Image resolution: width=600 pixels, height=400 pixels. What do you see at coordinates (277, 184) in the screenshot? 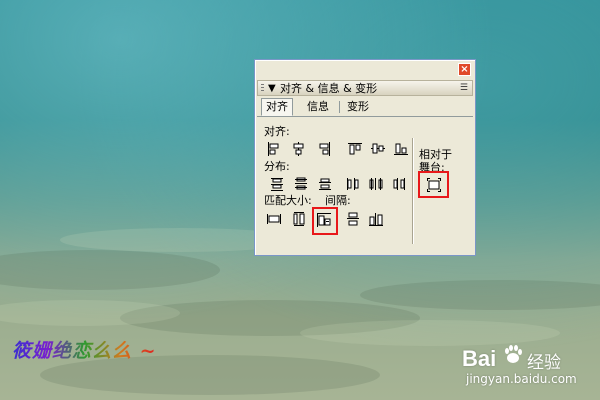
I see `distribute-top-icon` at bounding box center [277, 184].